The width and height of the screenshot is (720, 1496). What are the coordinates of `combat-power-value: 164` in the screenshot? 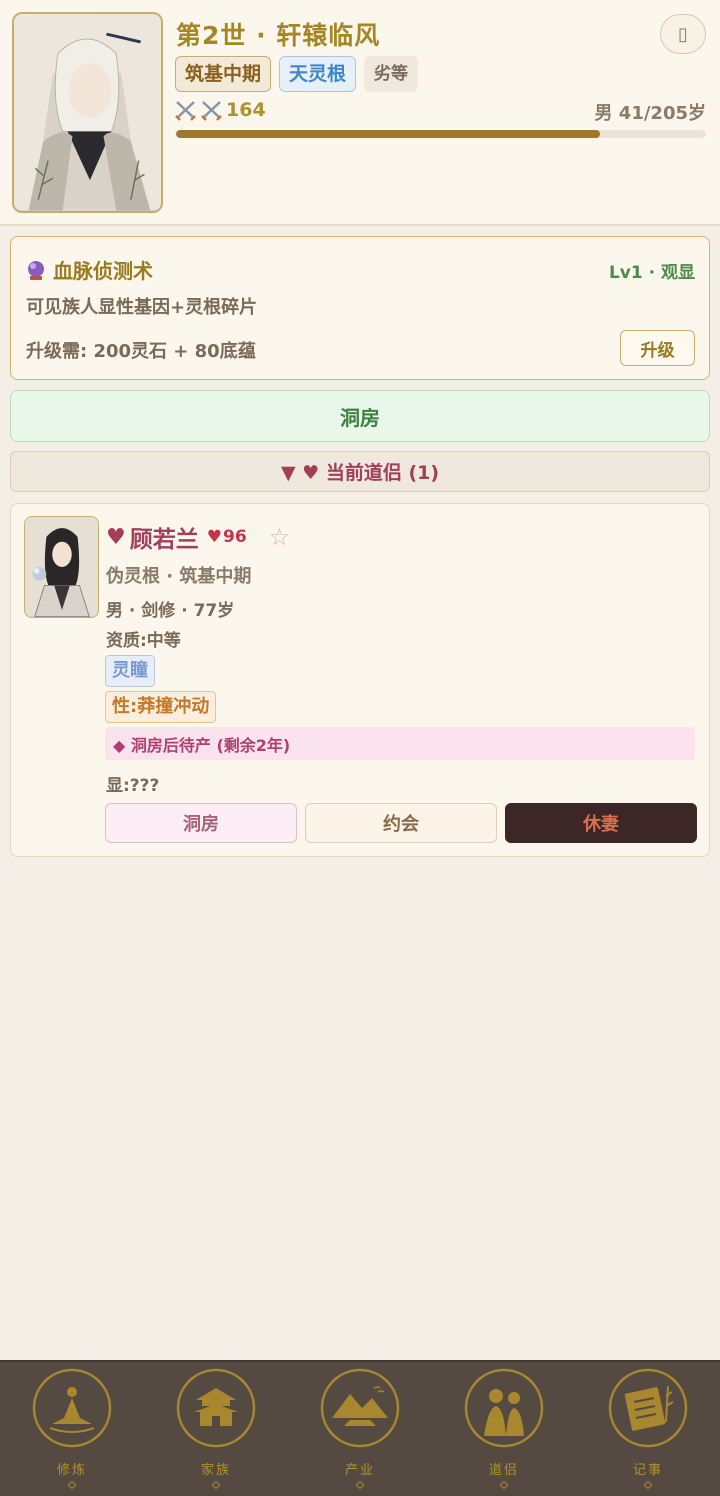 It's located at (246, 110).